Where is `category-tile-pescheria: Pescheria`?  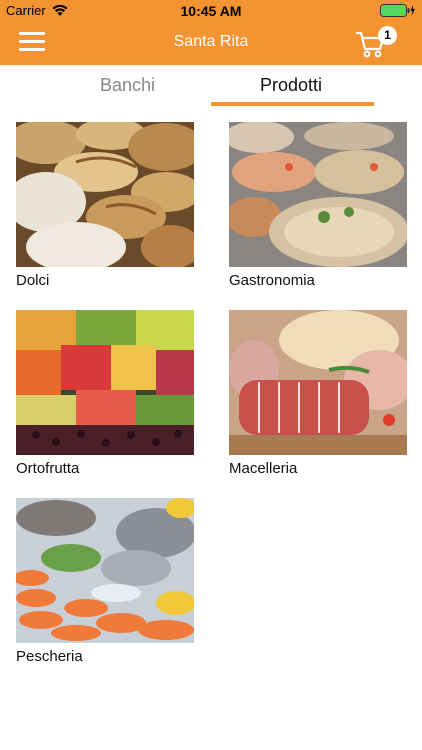 category-tile-pescheria: Pescheria is located at coordinates (105, 585).